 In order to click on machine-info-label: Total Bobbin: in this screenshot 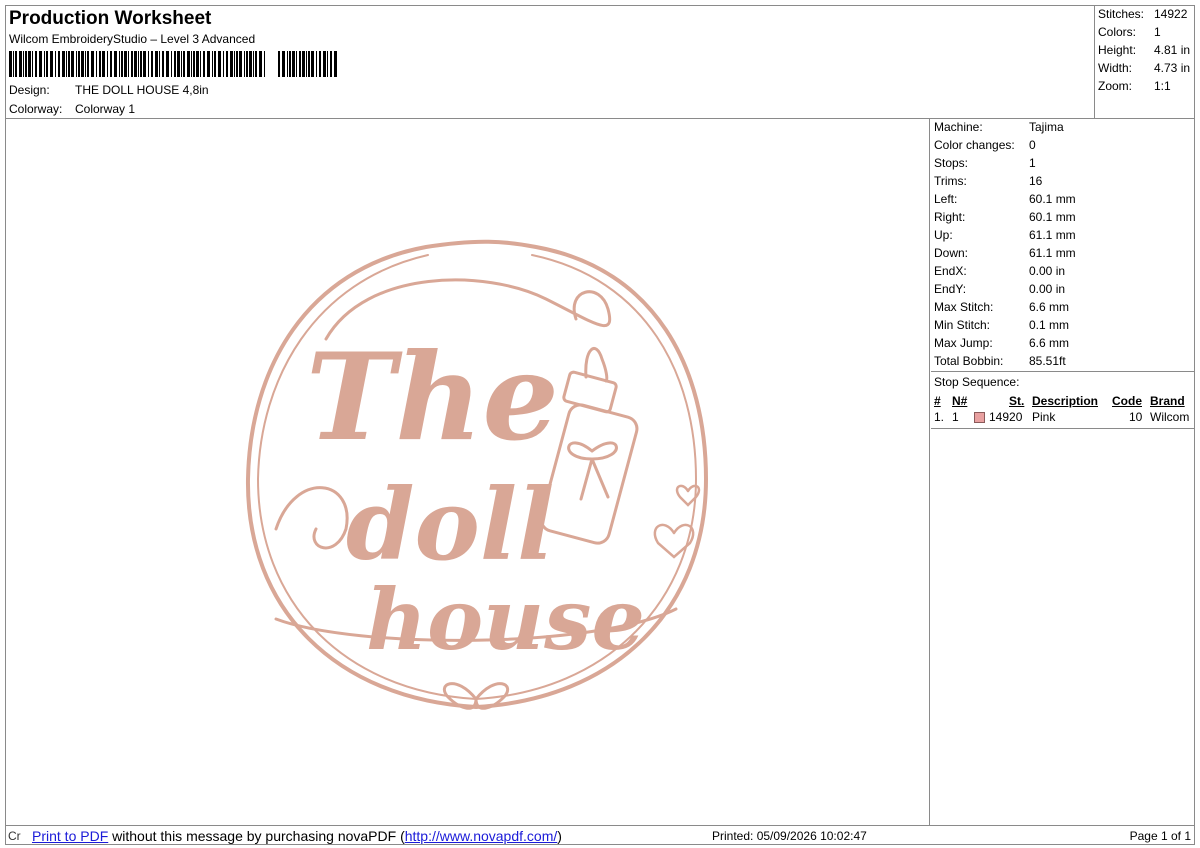, I will do `click(969, 361)`.